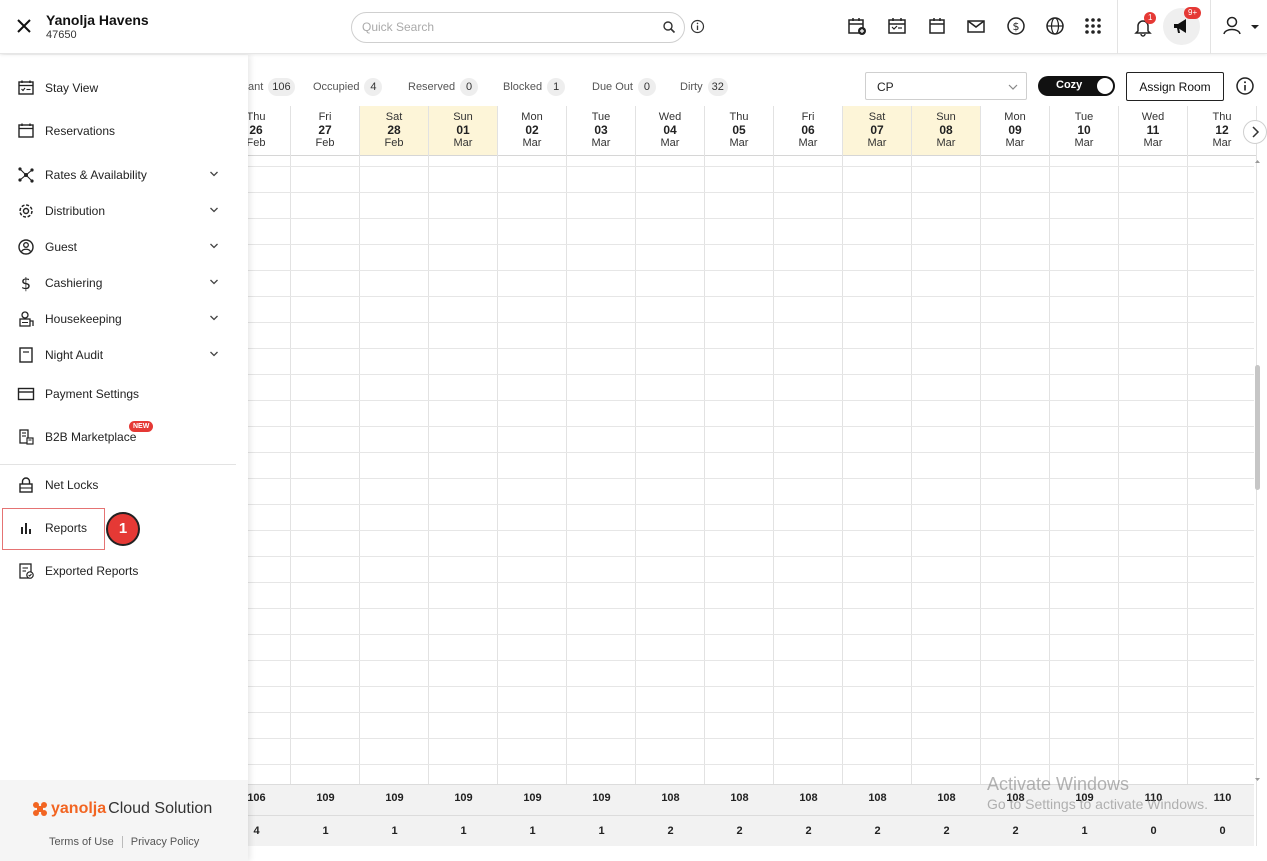 Image resolution: width=1267 pixels, height=861 pixels. Describe the element at coordinates (120, 319) in the screenshot. I see `sidebar-item-housekeeping: Housekeeping` at that location.